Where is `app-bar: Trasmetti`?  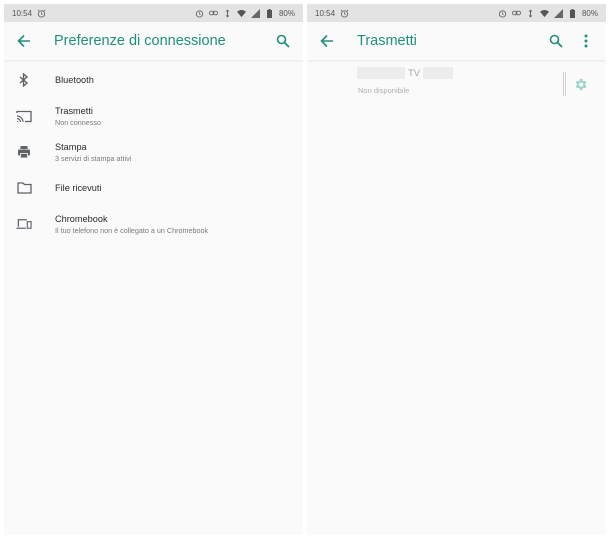
app-bar: Trasmetti is located at coordinates (456, 41).